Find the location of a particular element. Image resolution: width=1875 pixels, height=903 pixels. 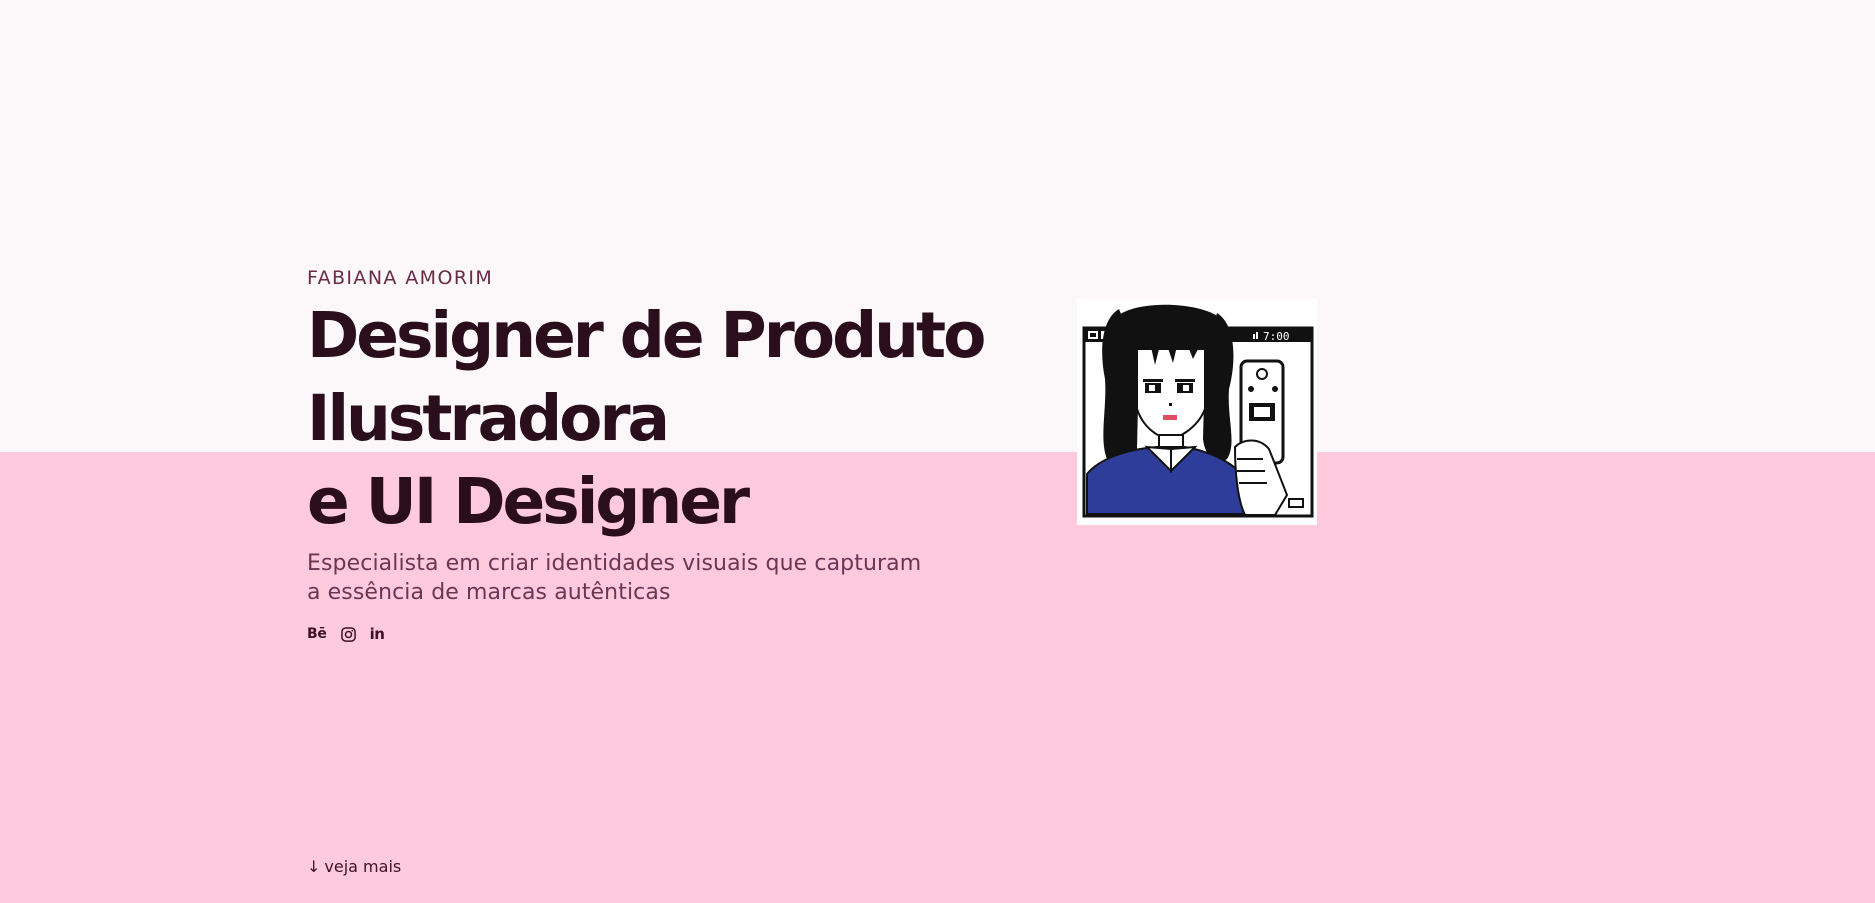

social-links: Bē in is located at coordinates (627, 634).